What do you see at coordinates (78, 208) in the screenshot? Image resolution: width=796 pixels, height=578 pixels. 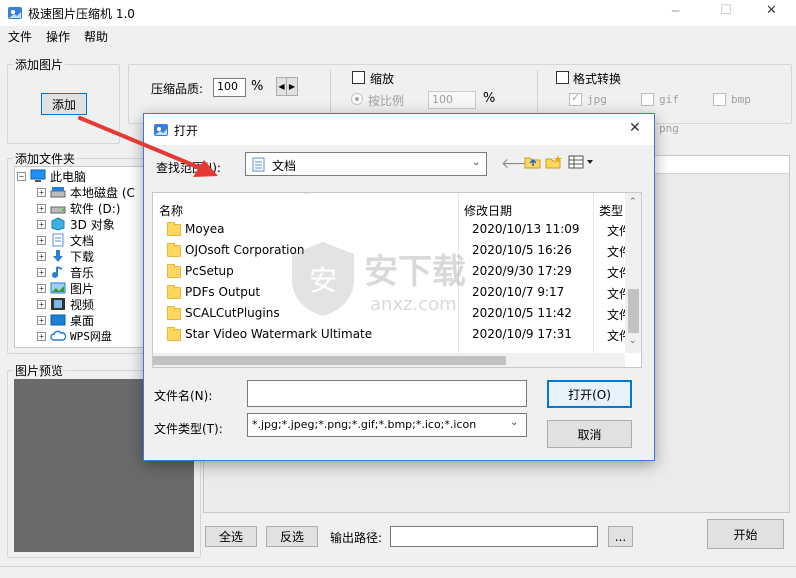 I see `tree-item: + 软件 (D:)` at bounding box center [78, 208].